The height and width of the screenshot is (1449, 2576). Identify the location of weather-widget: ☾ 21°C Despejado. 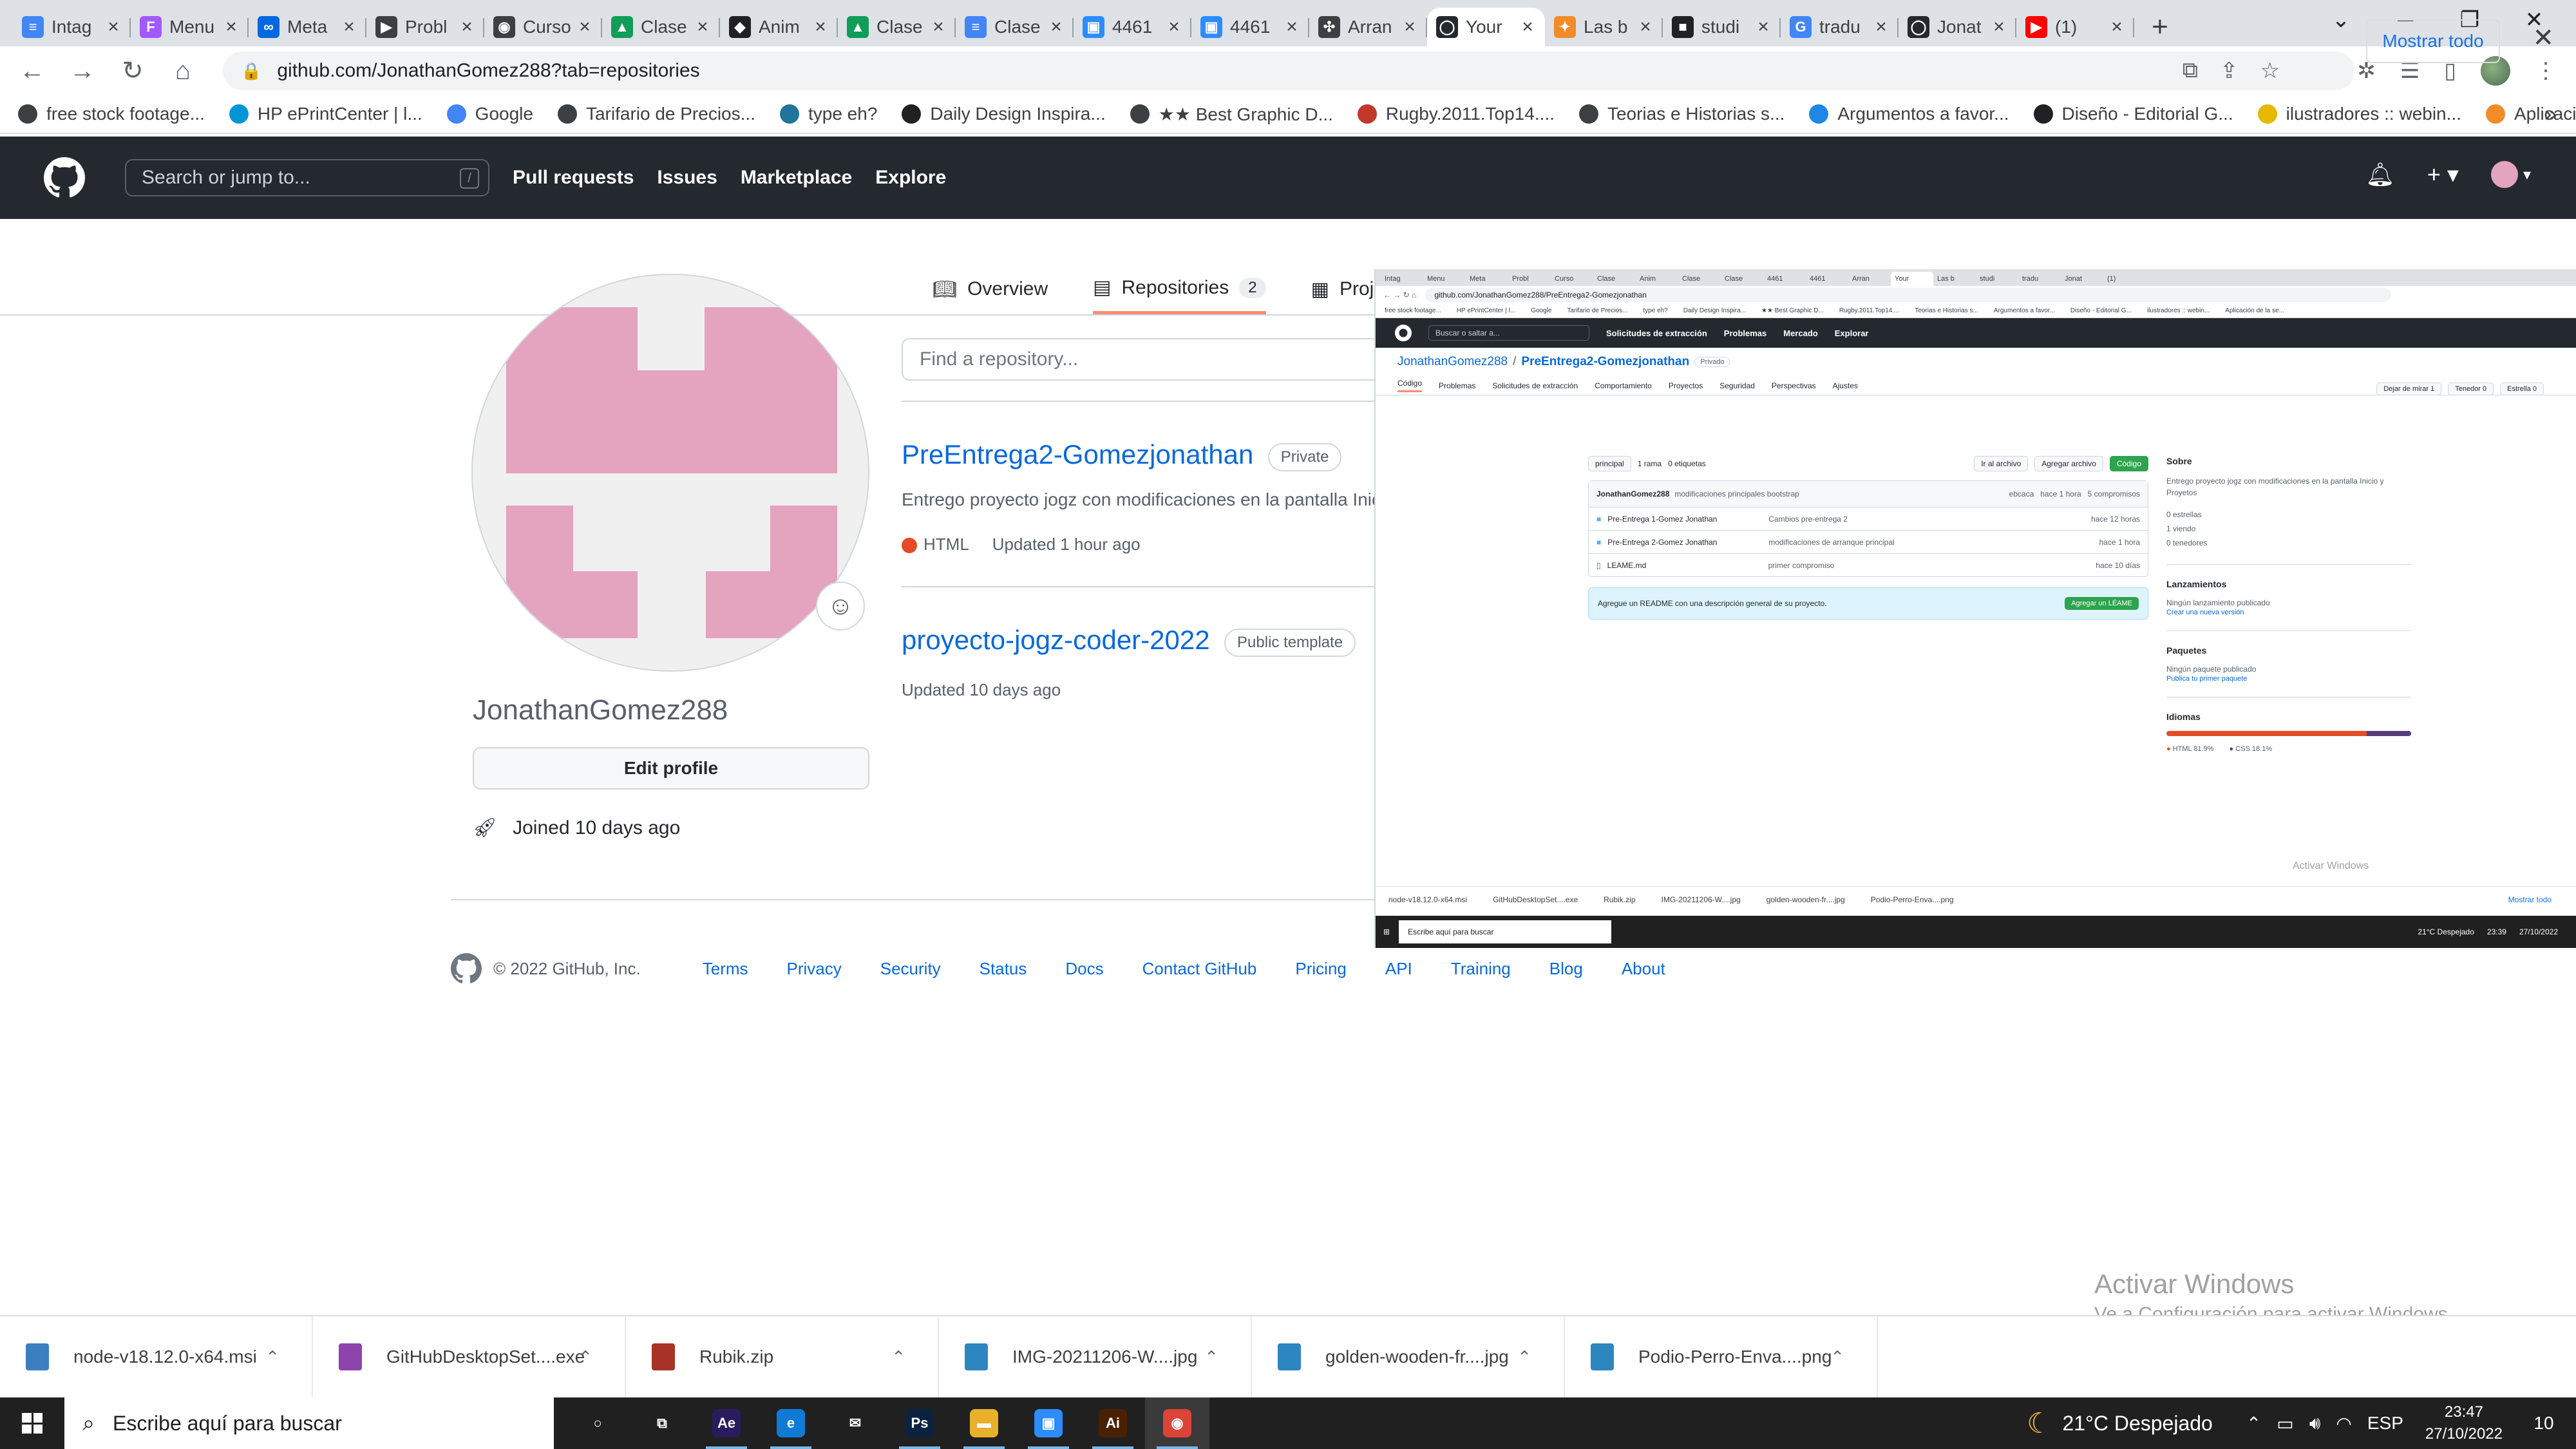
(2120, 1423).